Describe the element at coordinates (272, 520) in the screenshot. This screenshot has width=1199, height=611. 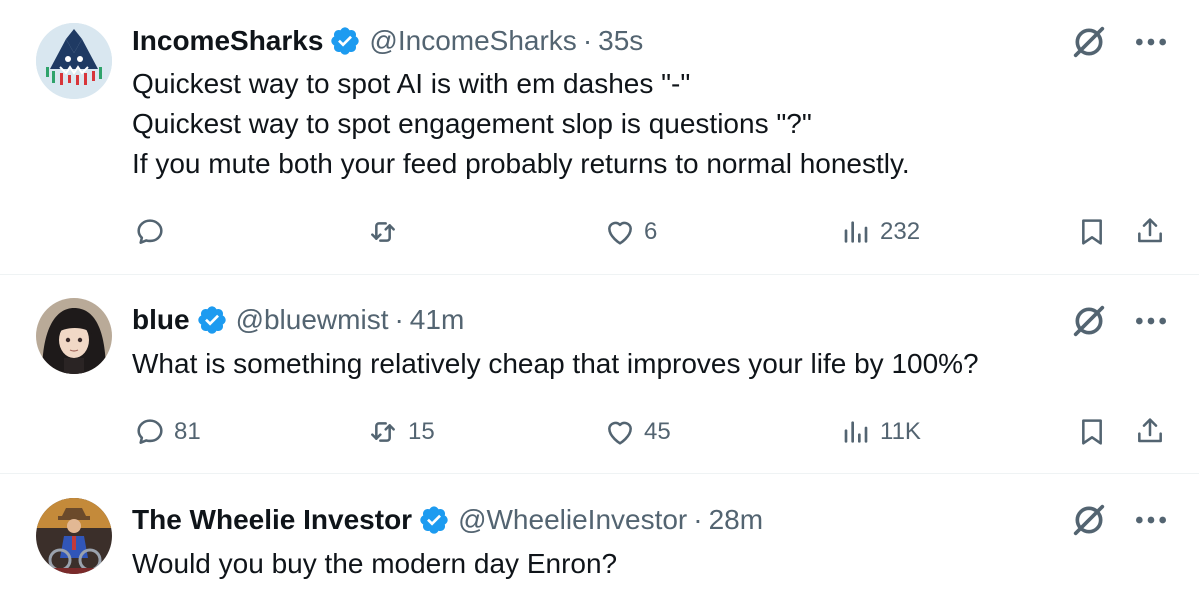
I see `display-name: The Wheelie Investor` at that location.